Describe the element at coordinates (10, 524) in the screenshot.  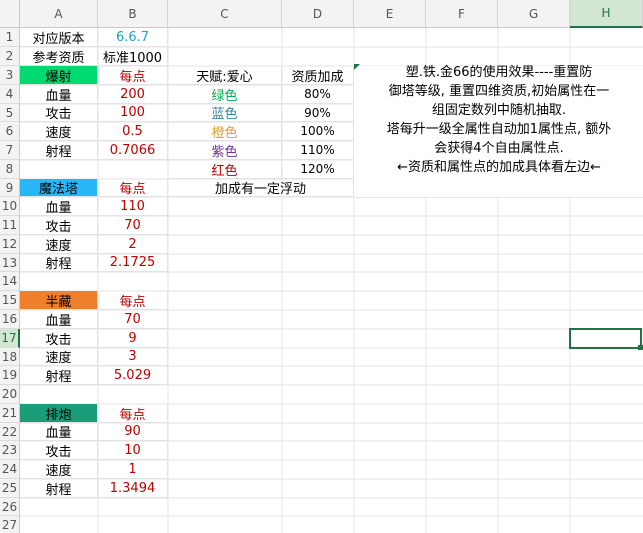
I see `row-header: 27` at that location.